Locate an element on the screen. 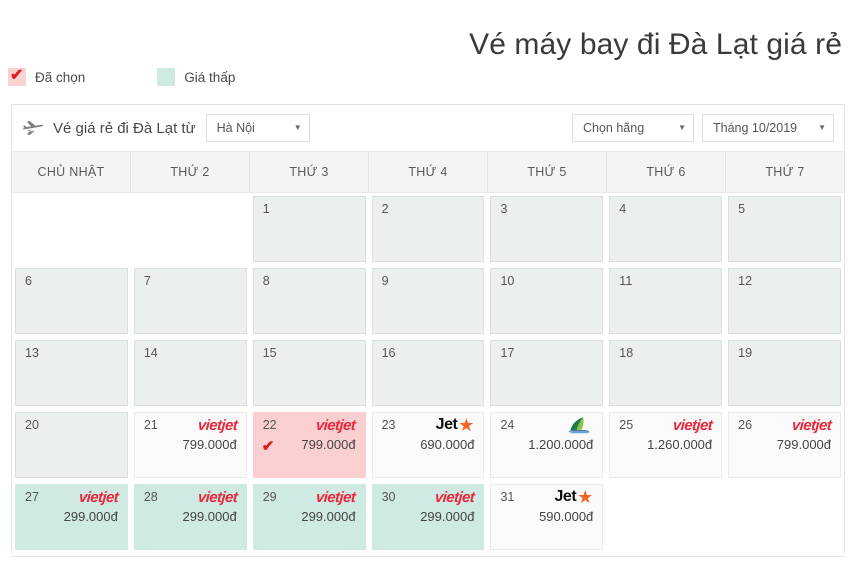  jetstar-logo-wrap: Jet ★ is located at coordinates (574, 497).